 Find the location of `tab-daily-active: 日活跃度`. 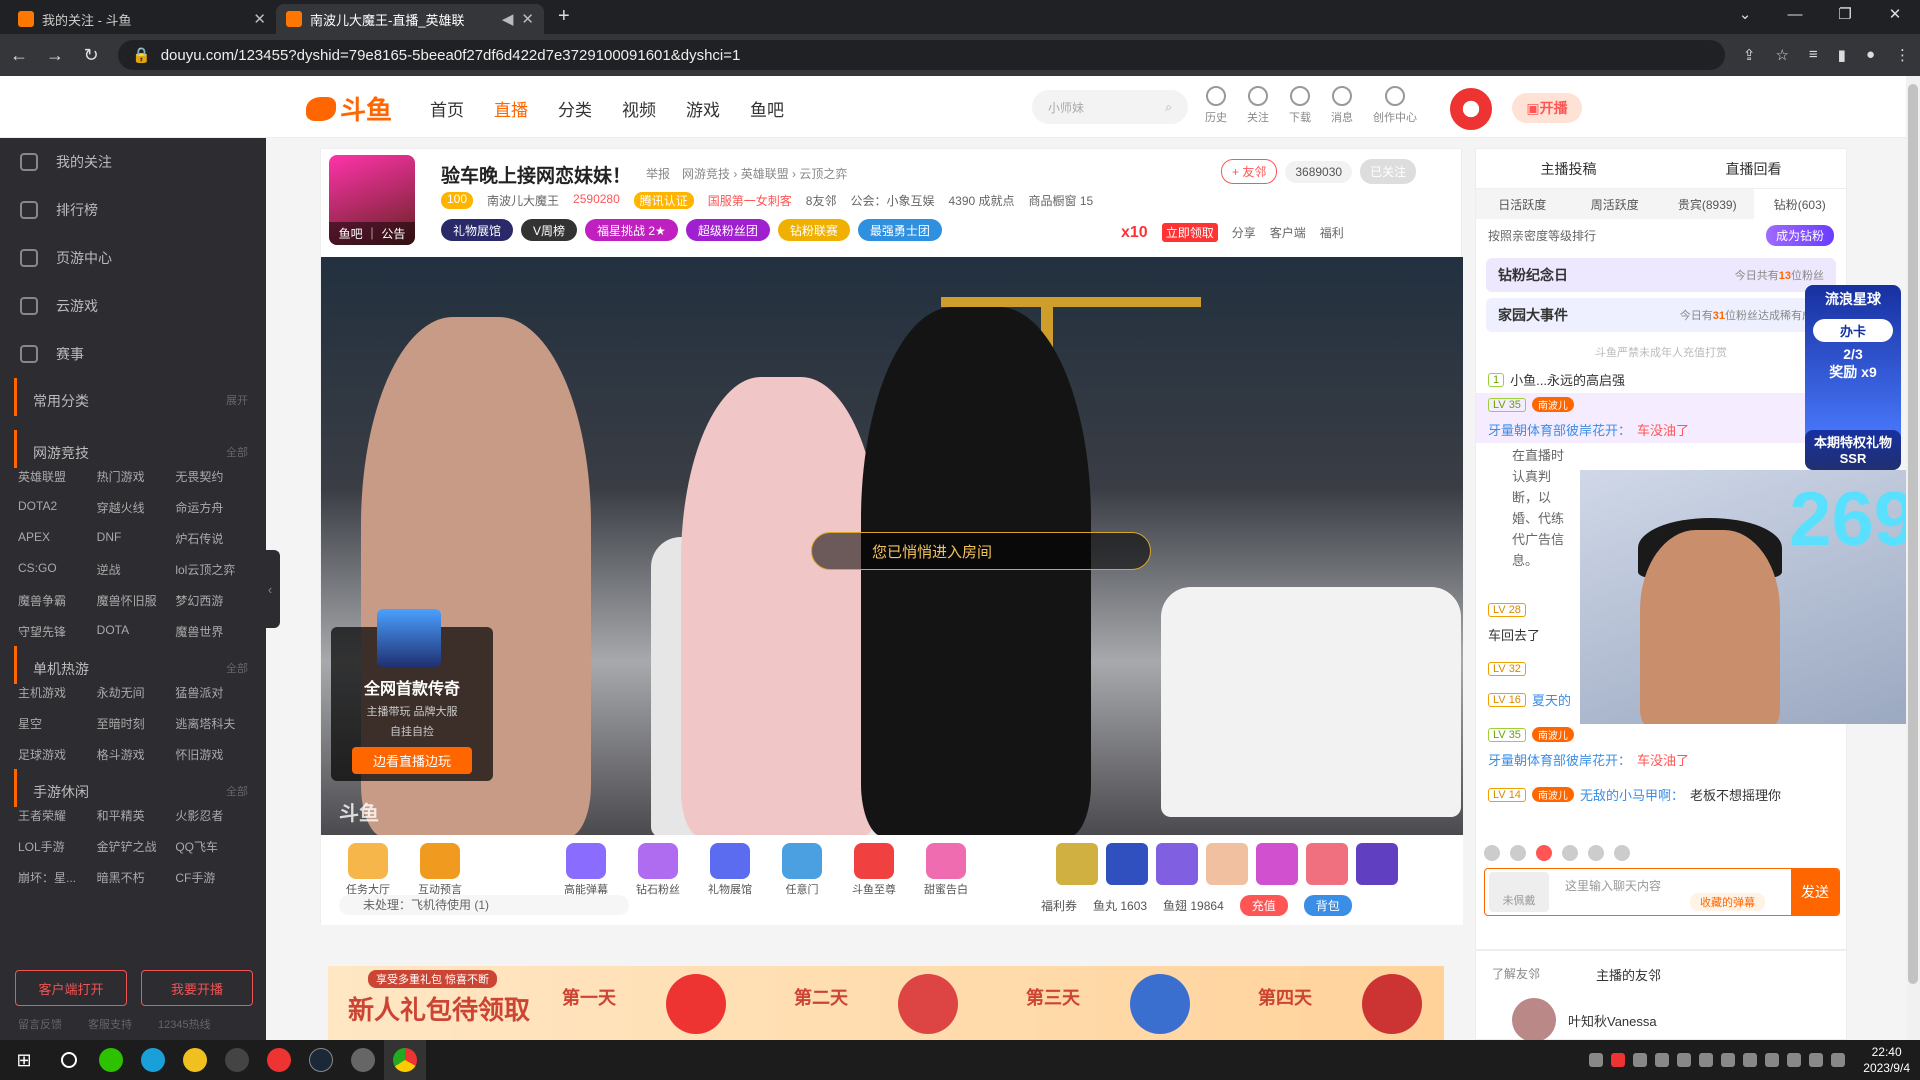

tab-daily-active: 日活跃度 is located at coordinates (1522, 204).